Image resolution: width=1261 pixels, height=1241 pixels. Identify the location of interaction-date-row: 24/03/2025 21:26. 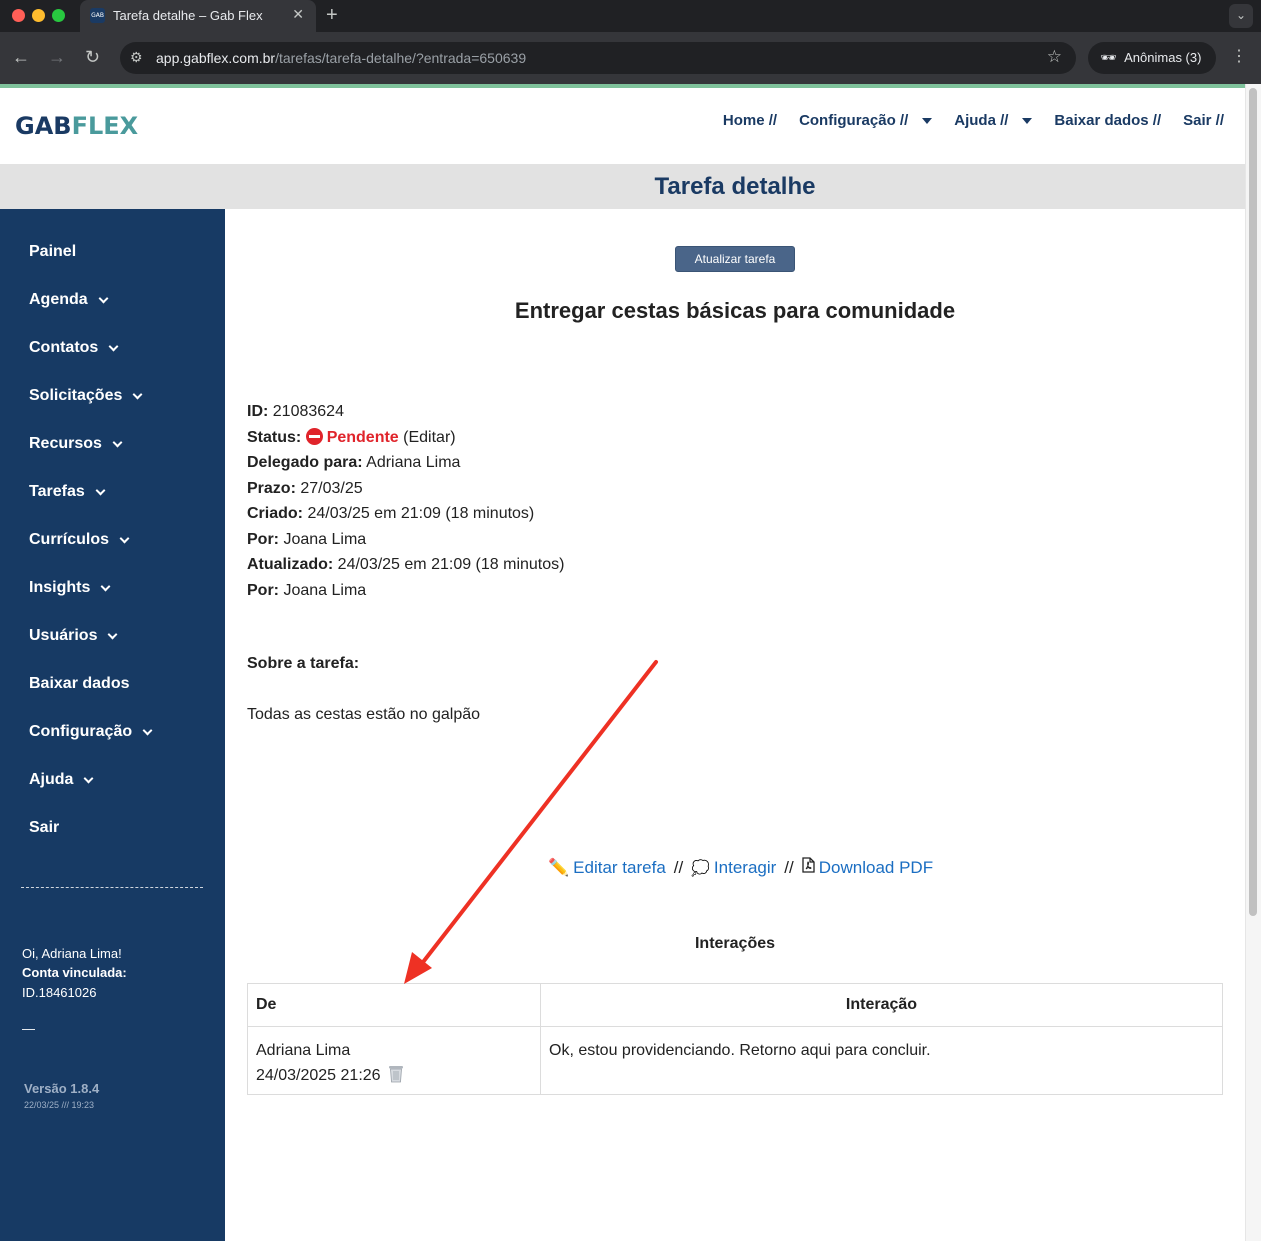
(394, 1075).